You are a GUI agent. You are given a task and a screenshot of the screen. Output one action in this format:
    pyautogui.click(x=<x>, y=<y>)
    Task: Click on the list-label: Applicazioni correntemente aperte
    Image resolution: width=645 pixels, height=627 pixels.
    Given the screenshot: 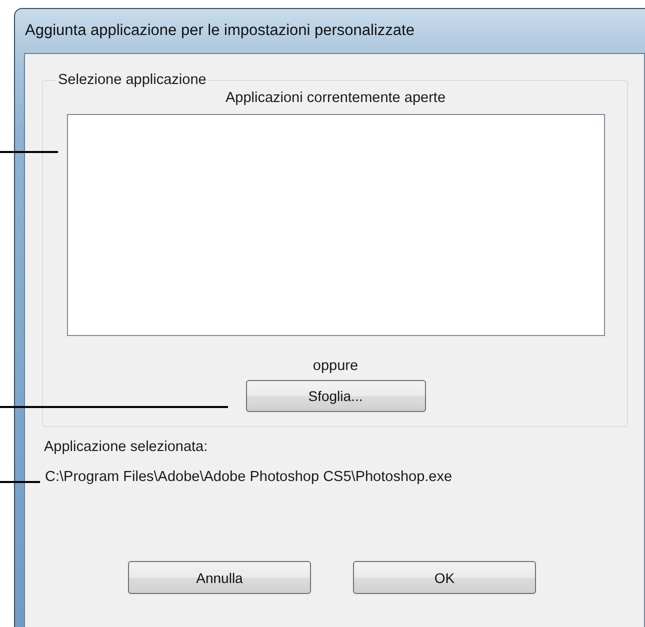 What is the action you would take?
    pyautogui.click(x=335, y=98)
    